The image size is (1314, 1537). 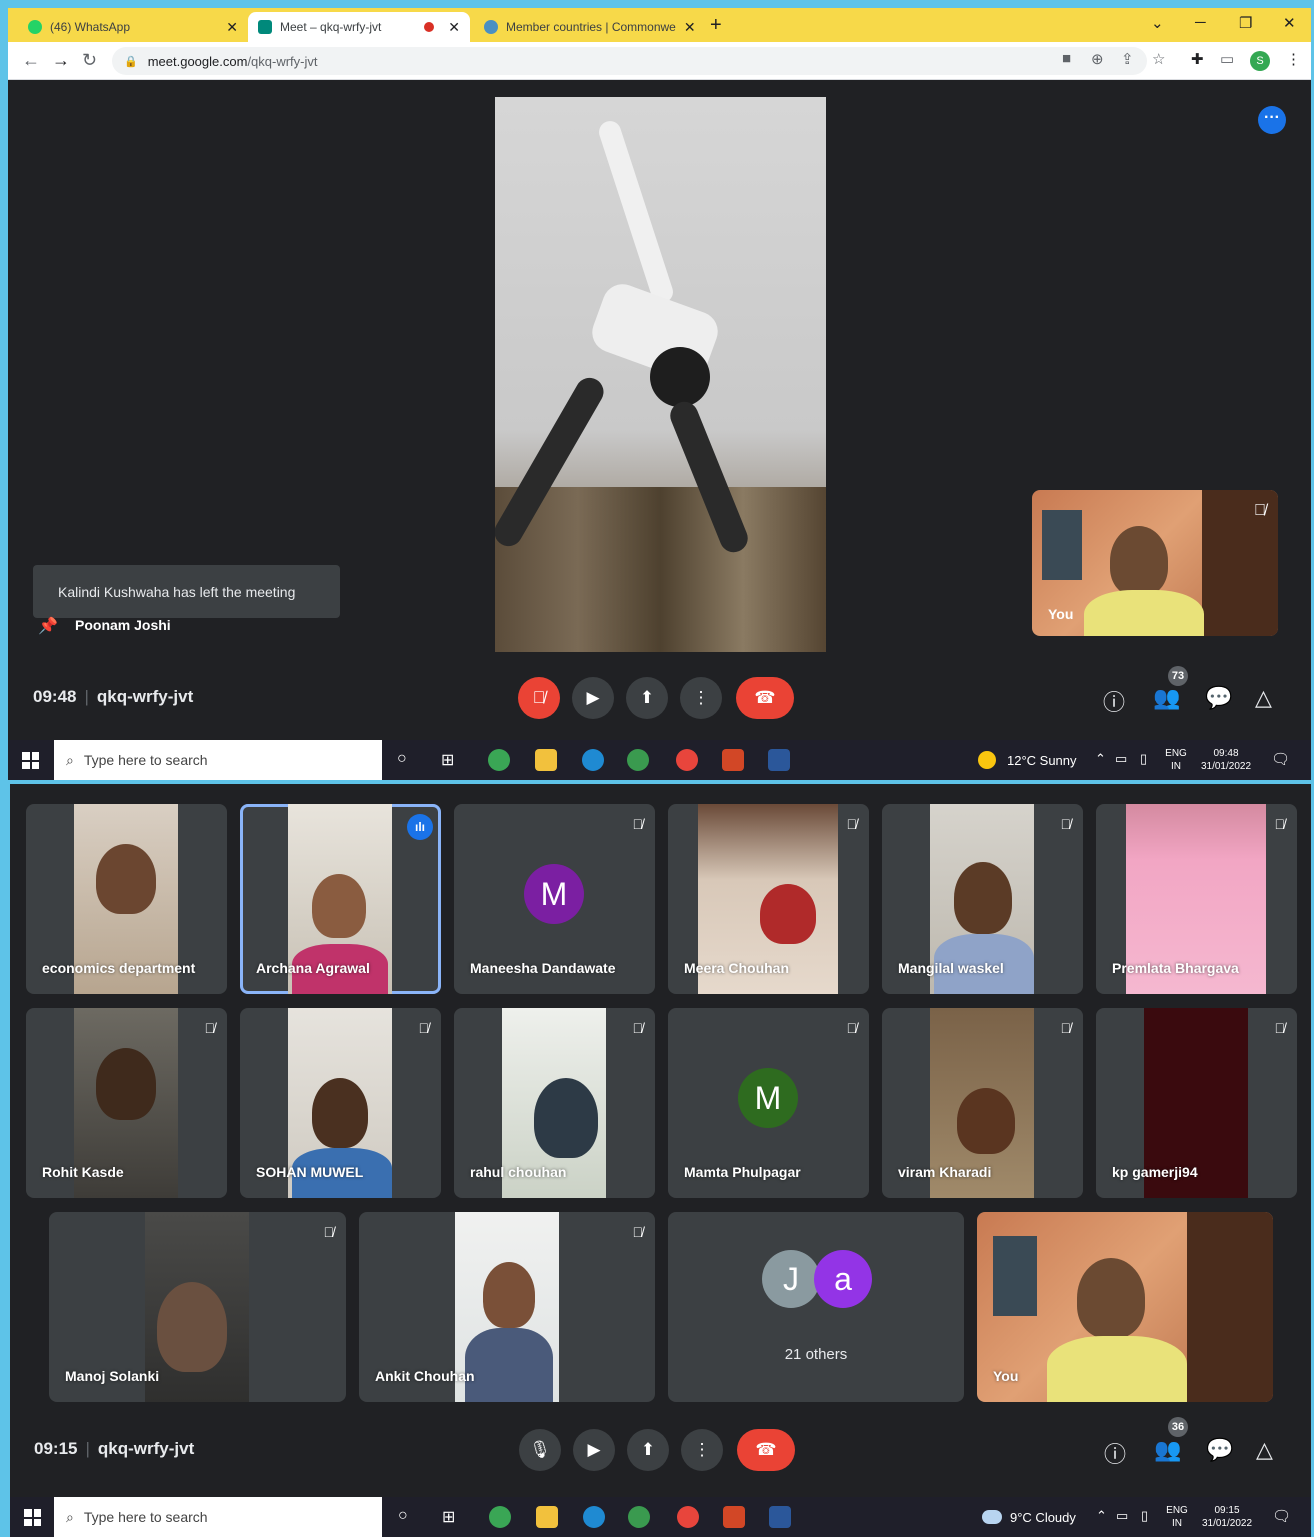 I want to click on others-tile: J a 21 others, so click(x=816, y=1307).